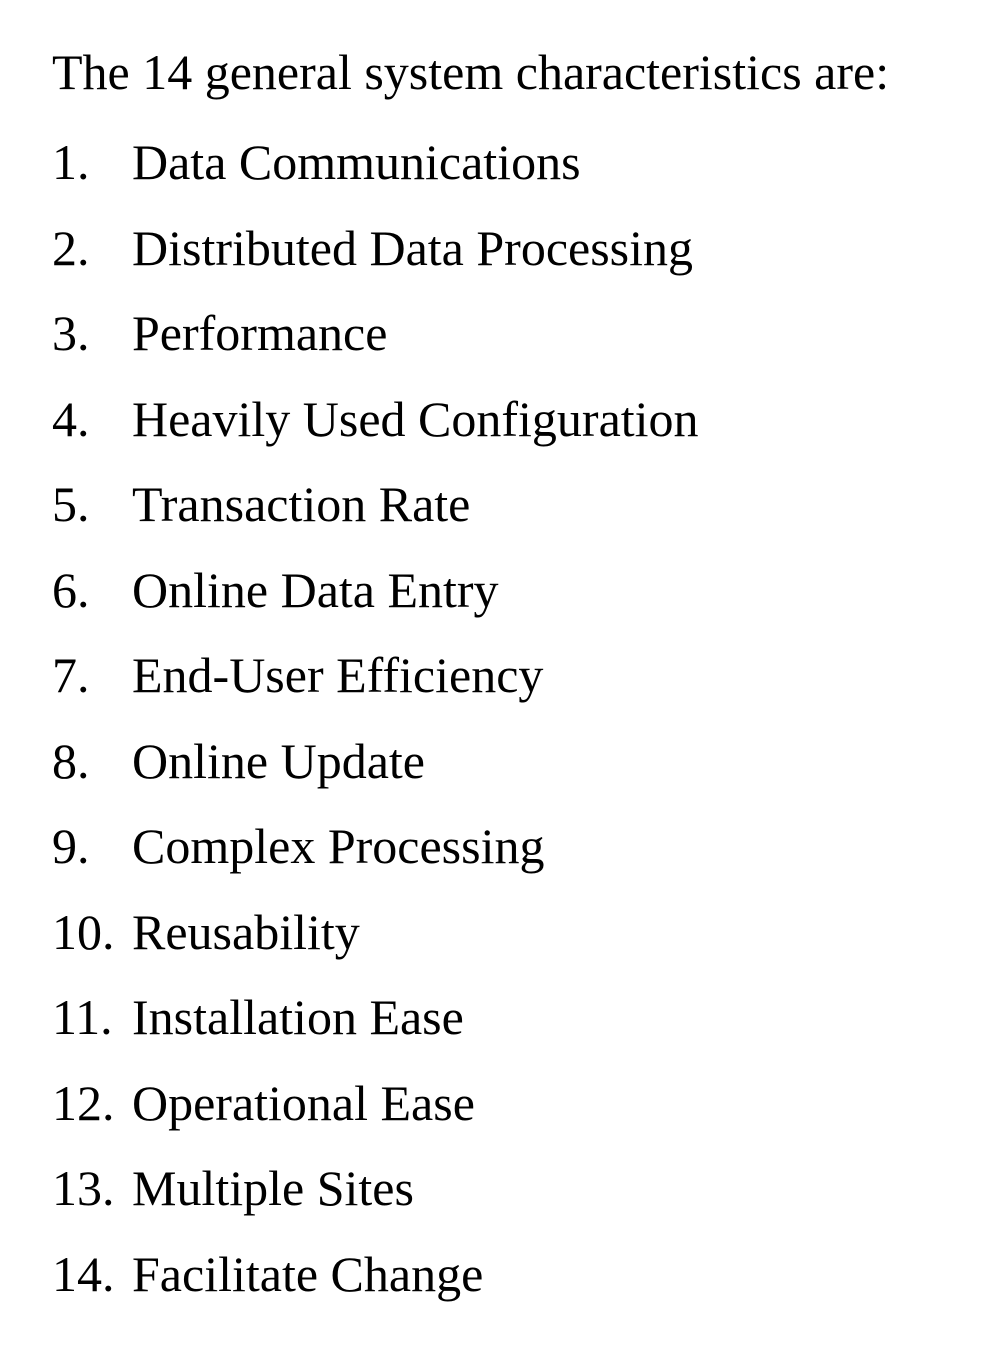  Describe the element at coordinates (303, 1102) in the screenshot. I see `list-item-label: Operational Ease` at that location.